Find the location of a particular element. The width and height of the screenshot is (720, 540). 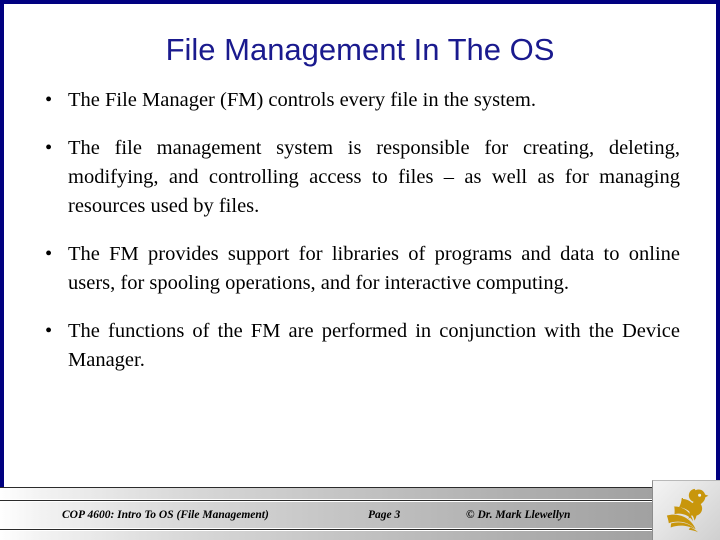

footer-page-number: Page 3 is located at coordinates (384, 515).